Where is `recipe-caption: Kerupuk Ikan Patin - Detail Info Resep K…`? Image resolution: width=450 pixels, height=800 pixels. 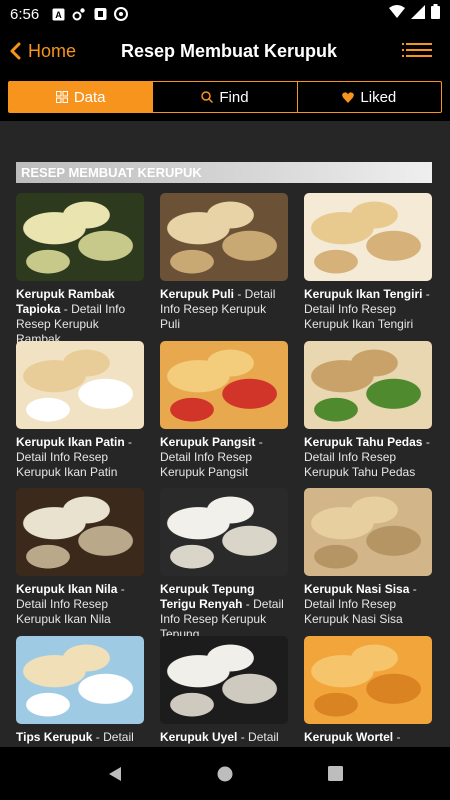 recipe-caption: Kerupuk Ikan Patin - Detail Info Resep K… is located at coordinates (80, 457).